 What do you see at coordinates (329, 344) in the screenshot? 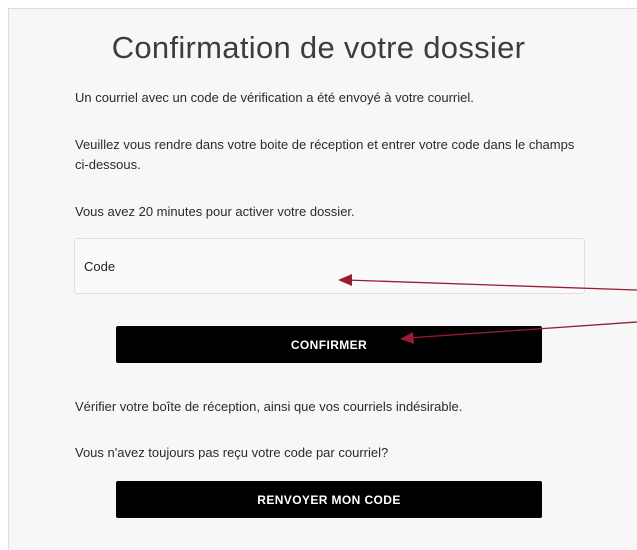
I see `confirm-button: CONFIRMER` at bounding box center [329, 344].